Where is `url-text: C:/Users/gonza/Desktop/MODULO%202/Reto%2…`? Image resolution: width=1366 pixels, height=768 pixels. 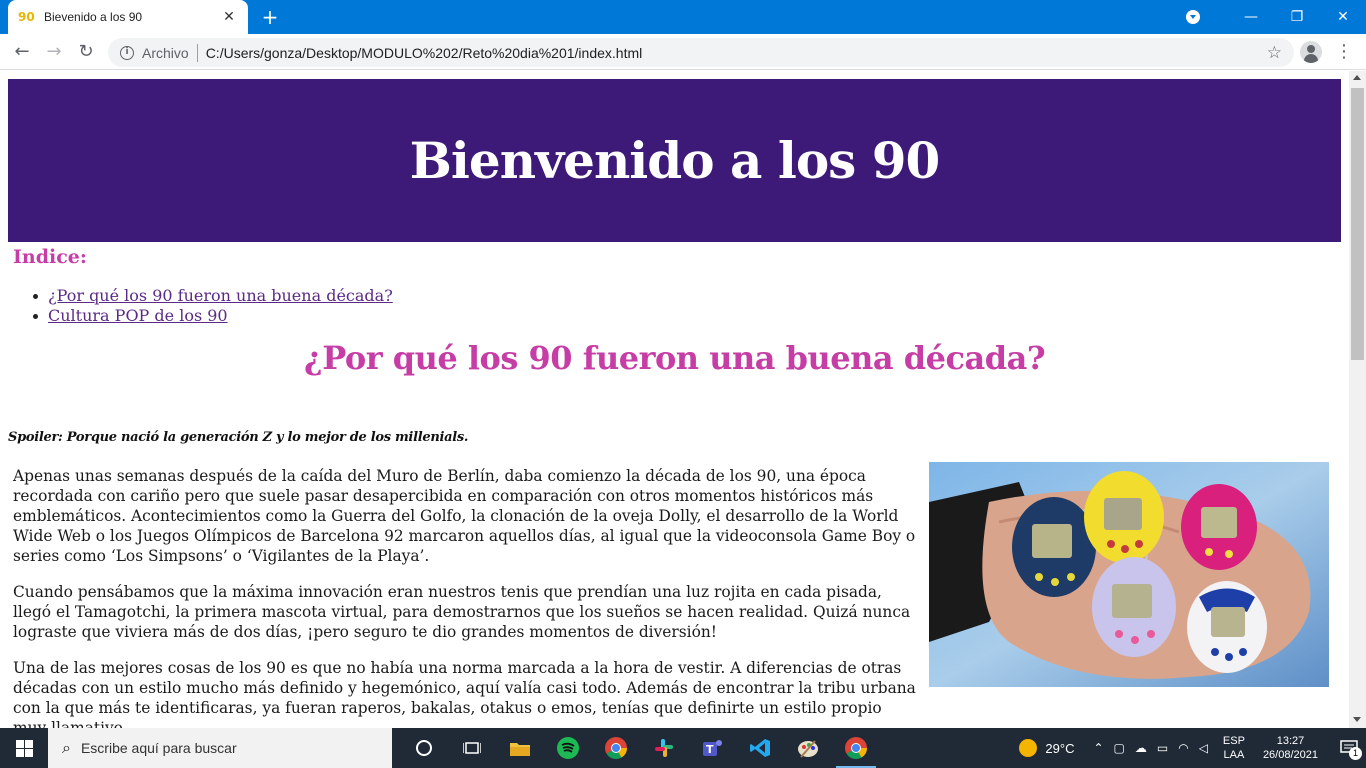
url-text: C:/Users/gonza/Desktop/MODULO%202/Reto%2… is located at coordinates (736, 53).